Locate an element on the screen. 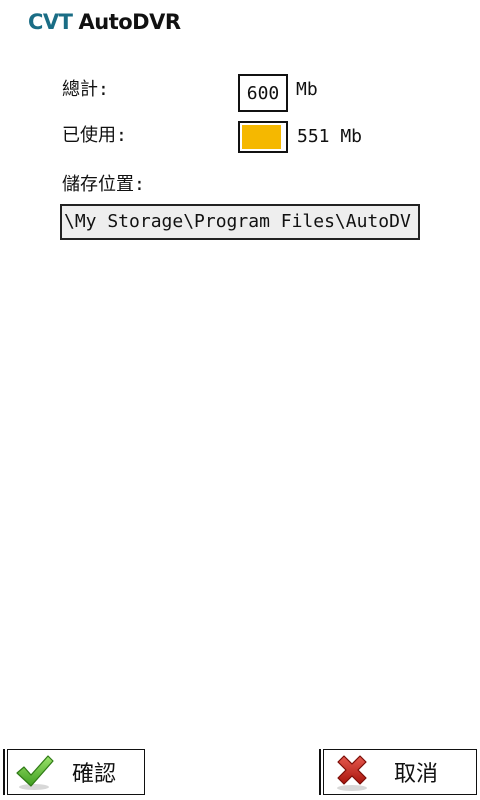  cancel-button: 取消 is located at coordinates (400, 772).